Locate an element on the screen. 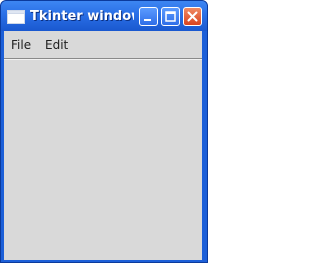 The height and width of the screenshot is (263, 320). minimize-icon is located at coordinates (147, 20).